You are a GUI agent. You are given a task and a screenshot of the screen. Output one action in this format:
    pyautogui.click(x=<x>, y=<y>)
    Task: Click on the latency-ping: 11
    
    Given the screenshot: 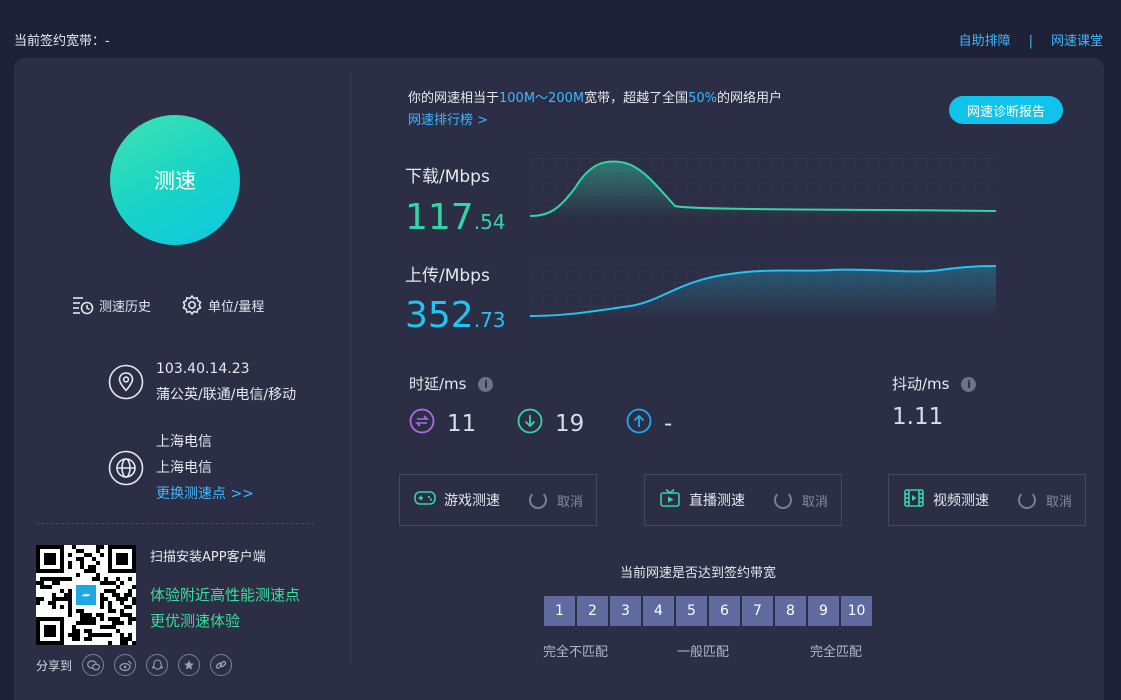 What is the action you would take?
    pyautogui.click(x=442, y=424)
    